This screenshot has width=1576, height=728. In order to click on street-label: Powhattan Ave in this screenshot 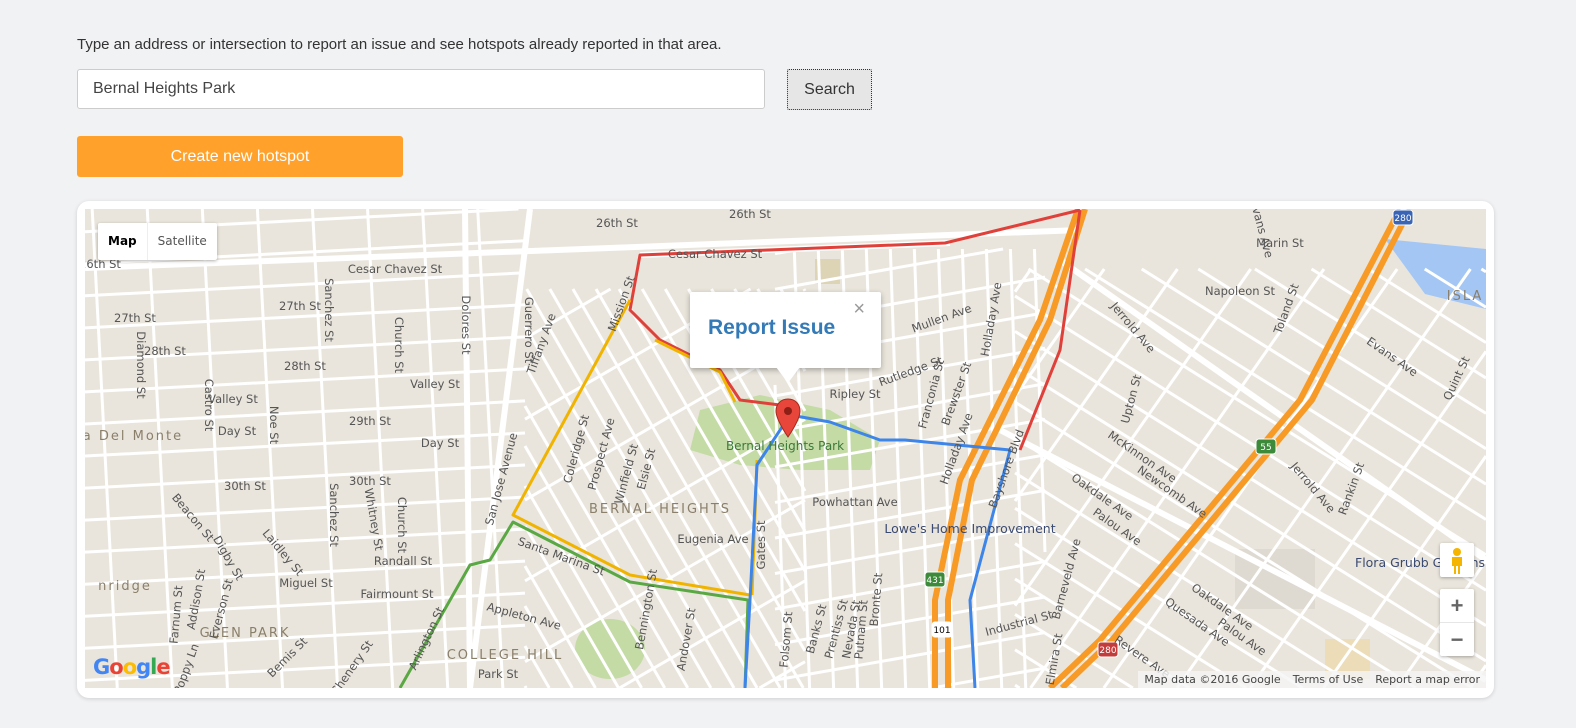, I will do `click(854, 502)`.